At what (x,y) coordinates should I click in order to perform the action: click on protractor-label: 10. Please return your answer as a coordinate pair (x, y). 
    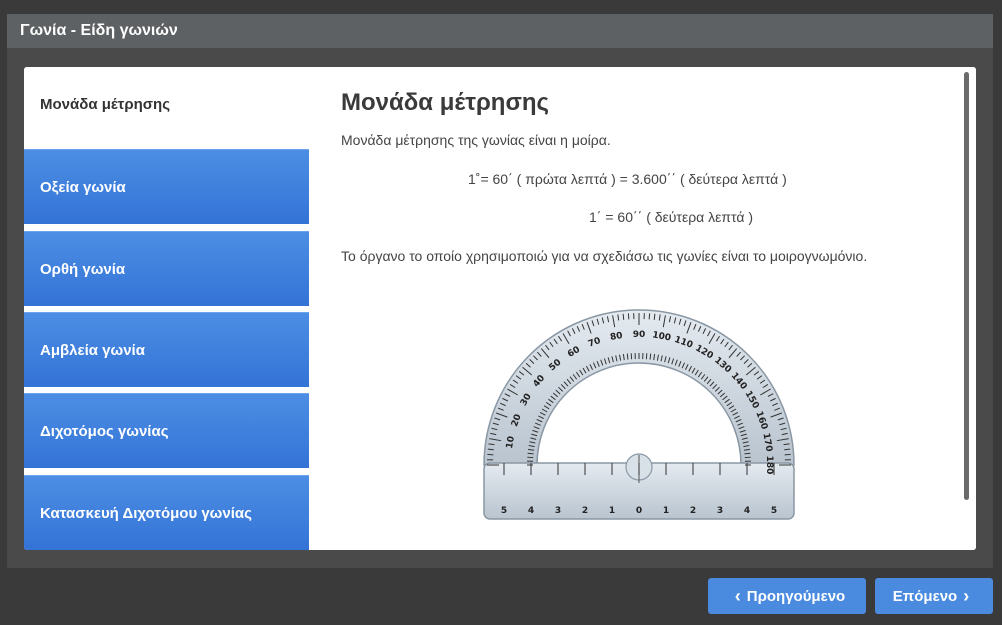
    Looking at the image, I should click on (511, 442).